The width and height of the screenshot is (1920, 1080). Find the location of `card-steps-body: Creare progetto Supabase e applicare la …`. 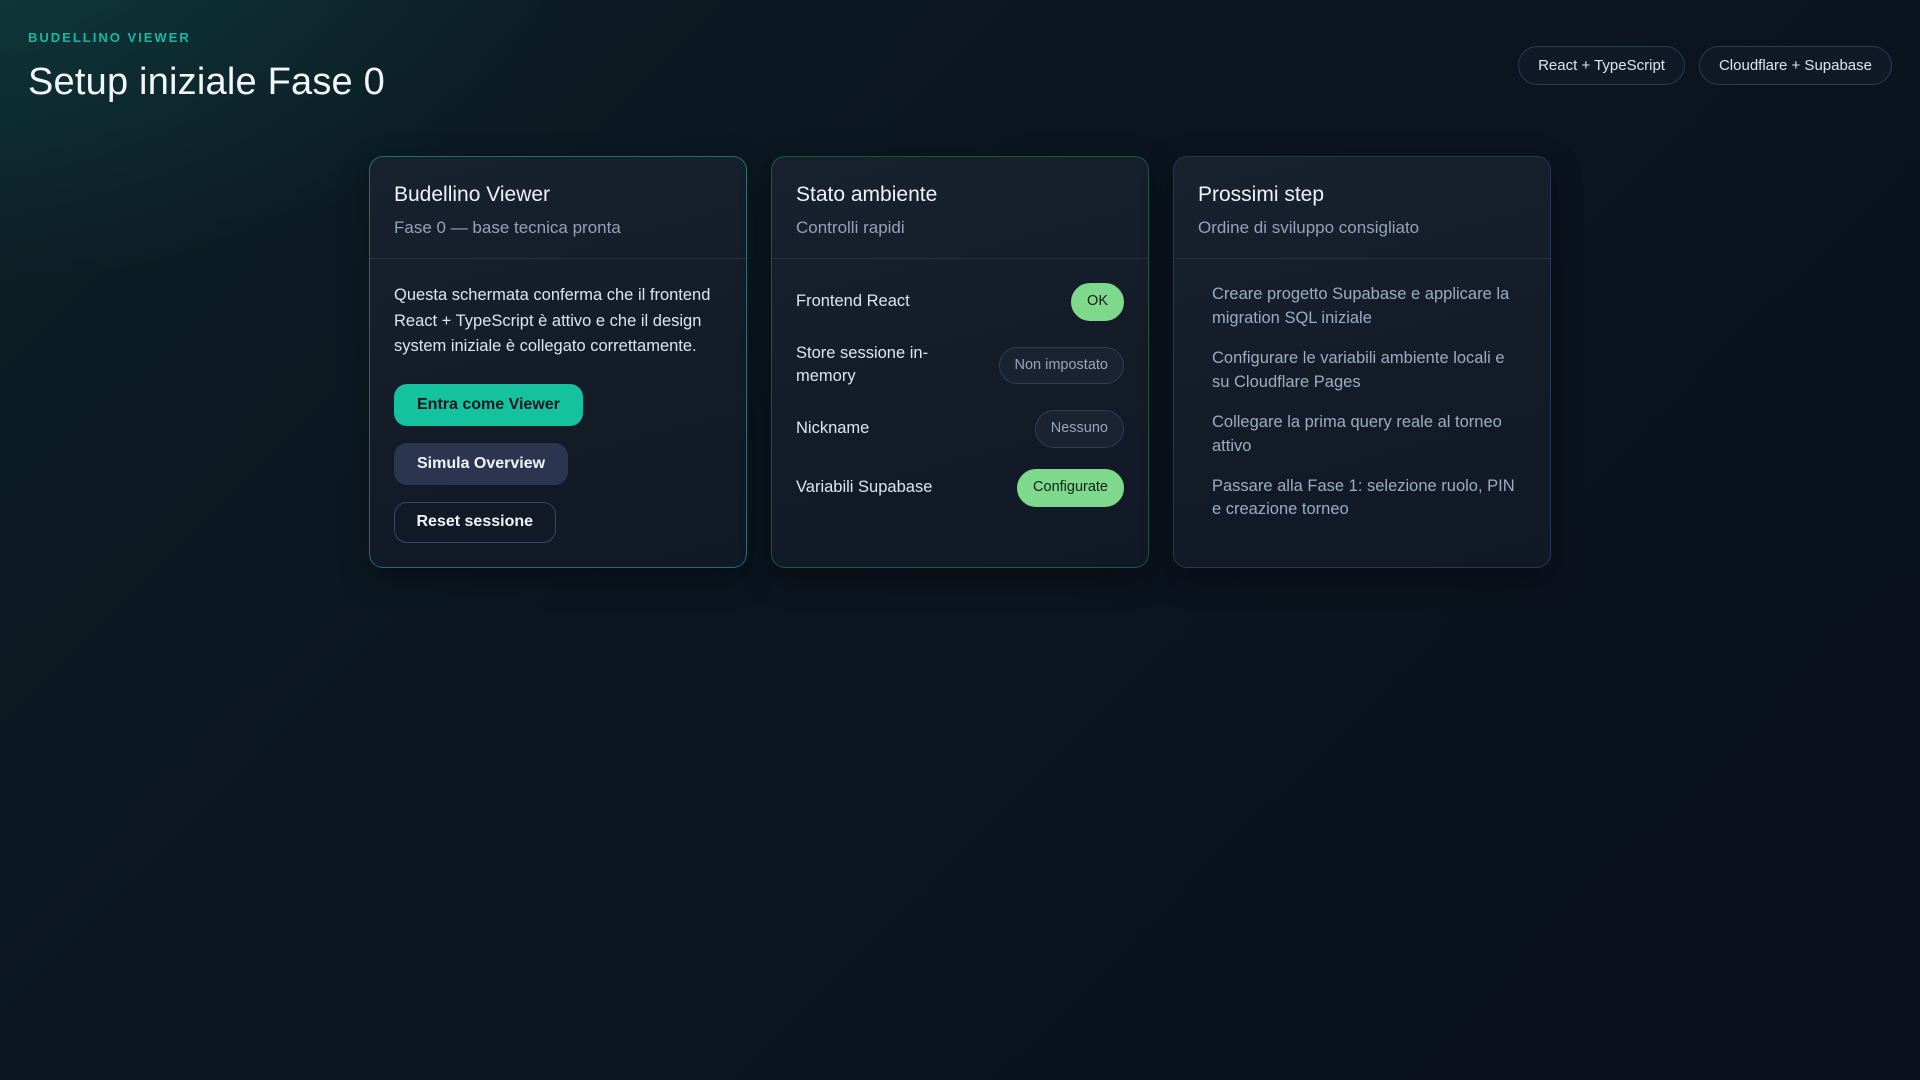

card-steps-body: Creare progetto Supabase e applicare la … is located at coordinates (1362, 402).